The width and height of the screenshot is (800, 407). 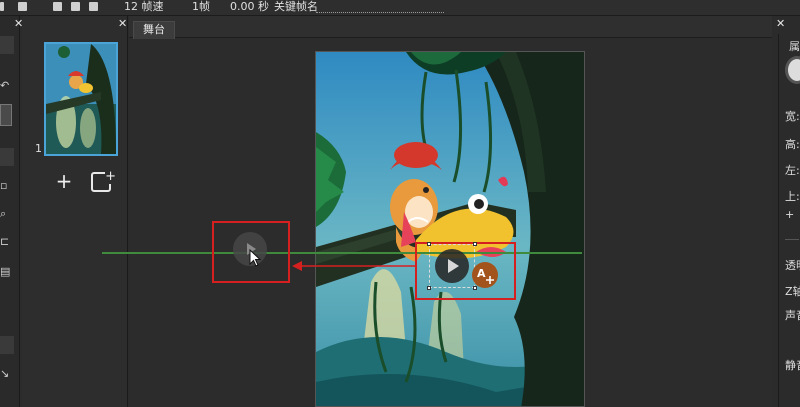 I want to click on search-tool-icon: ⌕, so click(x=5, y=214).